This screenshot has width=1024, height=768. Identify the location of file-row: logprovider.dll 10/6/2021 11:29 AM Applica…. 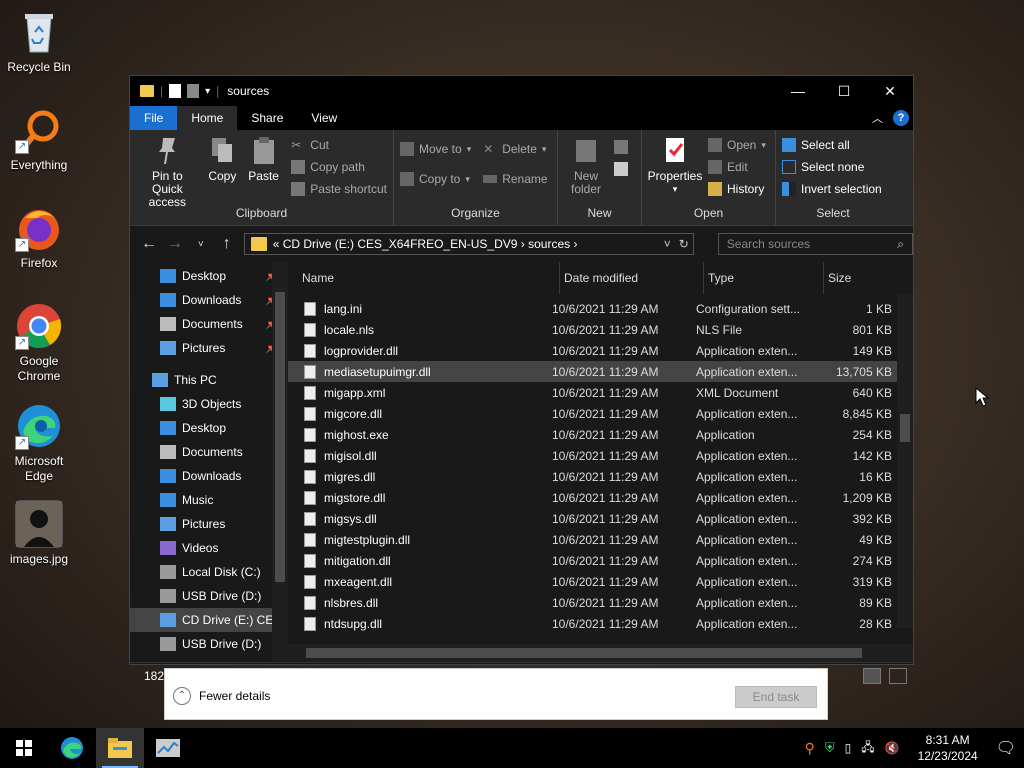
(592, 350).